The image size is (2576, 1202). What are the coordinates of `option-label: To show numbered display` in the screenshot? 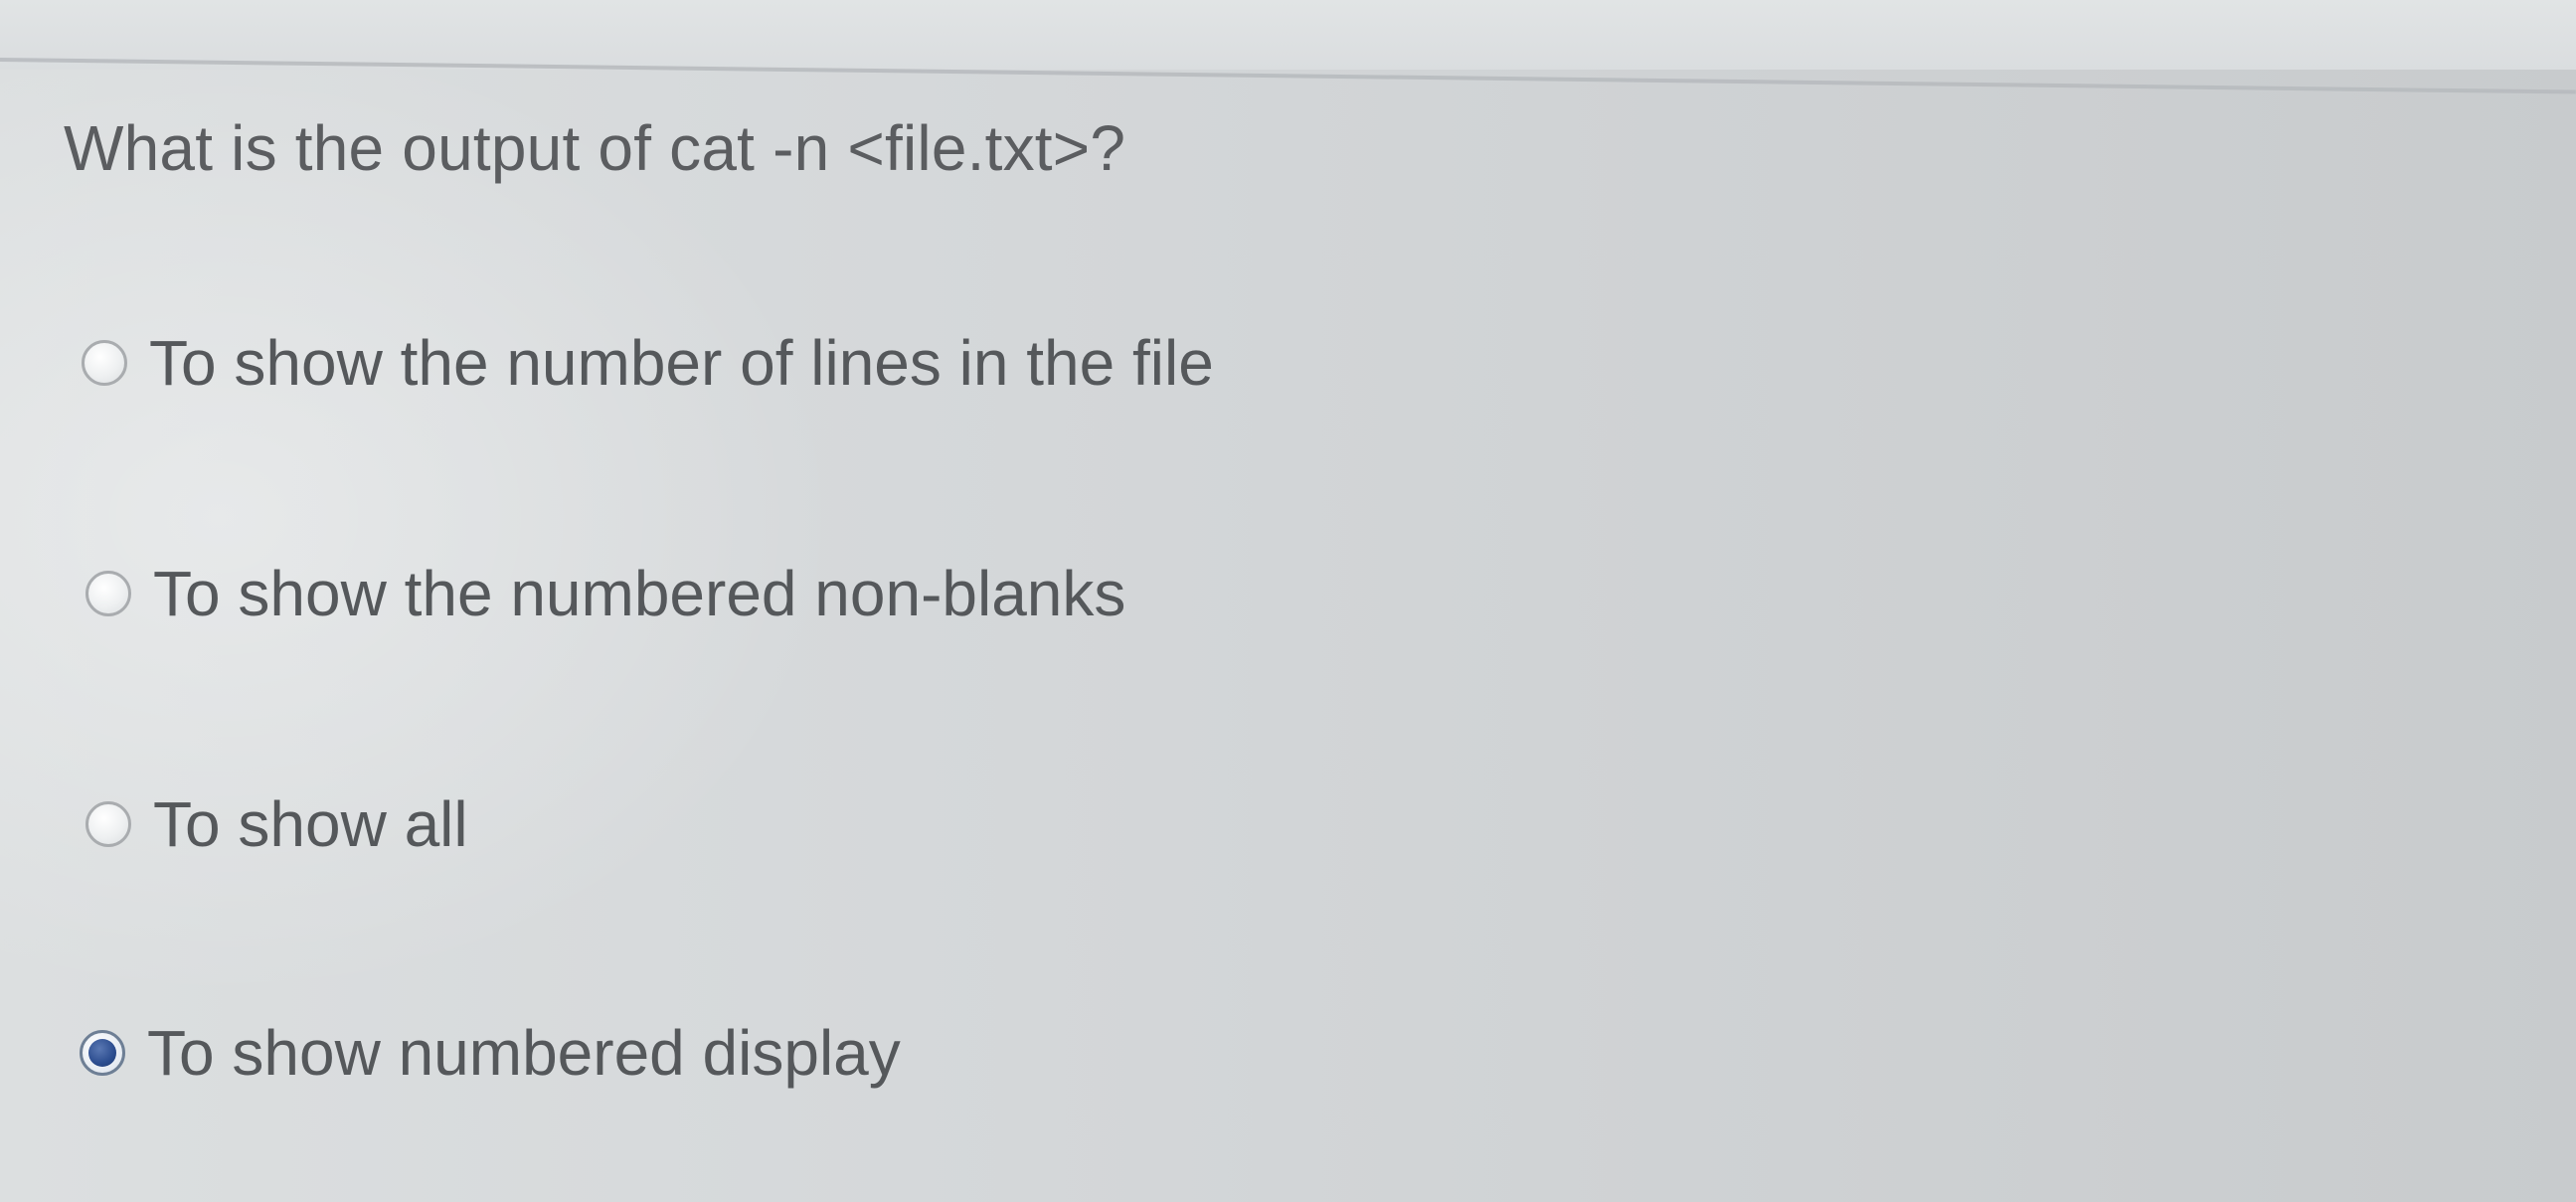 It's located at (524, 1053).